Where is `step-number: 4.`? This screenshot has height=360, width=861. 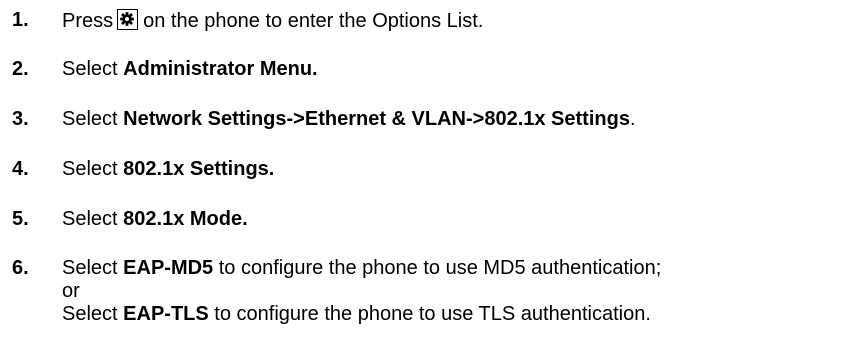
step-number: 4. is located at coordinates (20, 169).